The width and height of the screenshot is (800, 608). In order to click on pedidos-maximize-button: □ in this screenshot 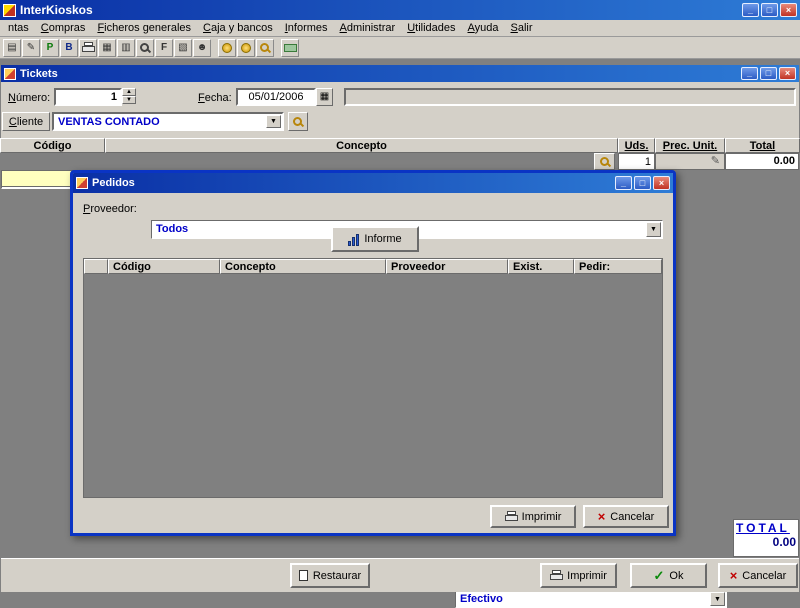, I will do `click(642, 183)`.